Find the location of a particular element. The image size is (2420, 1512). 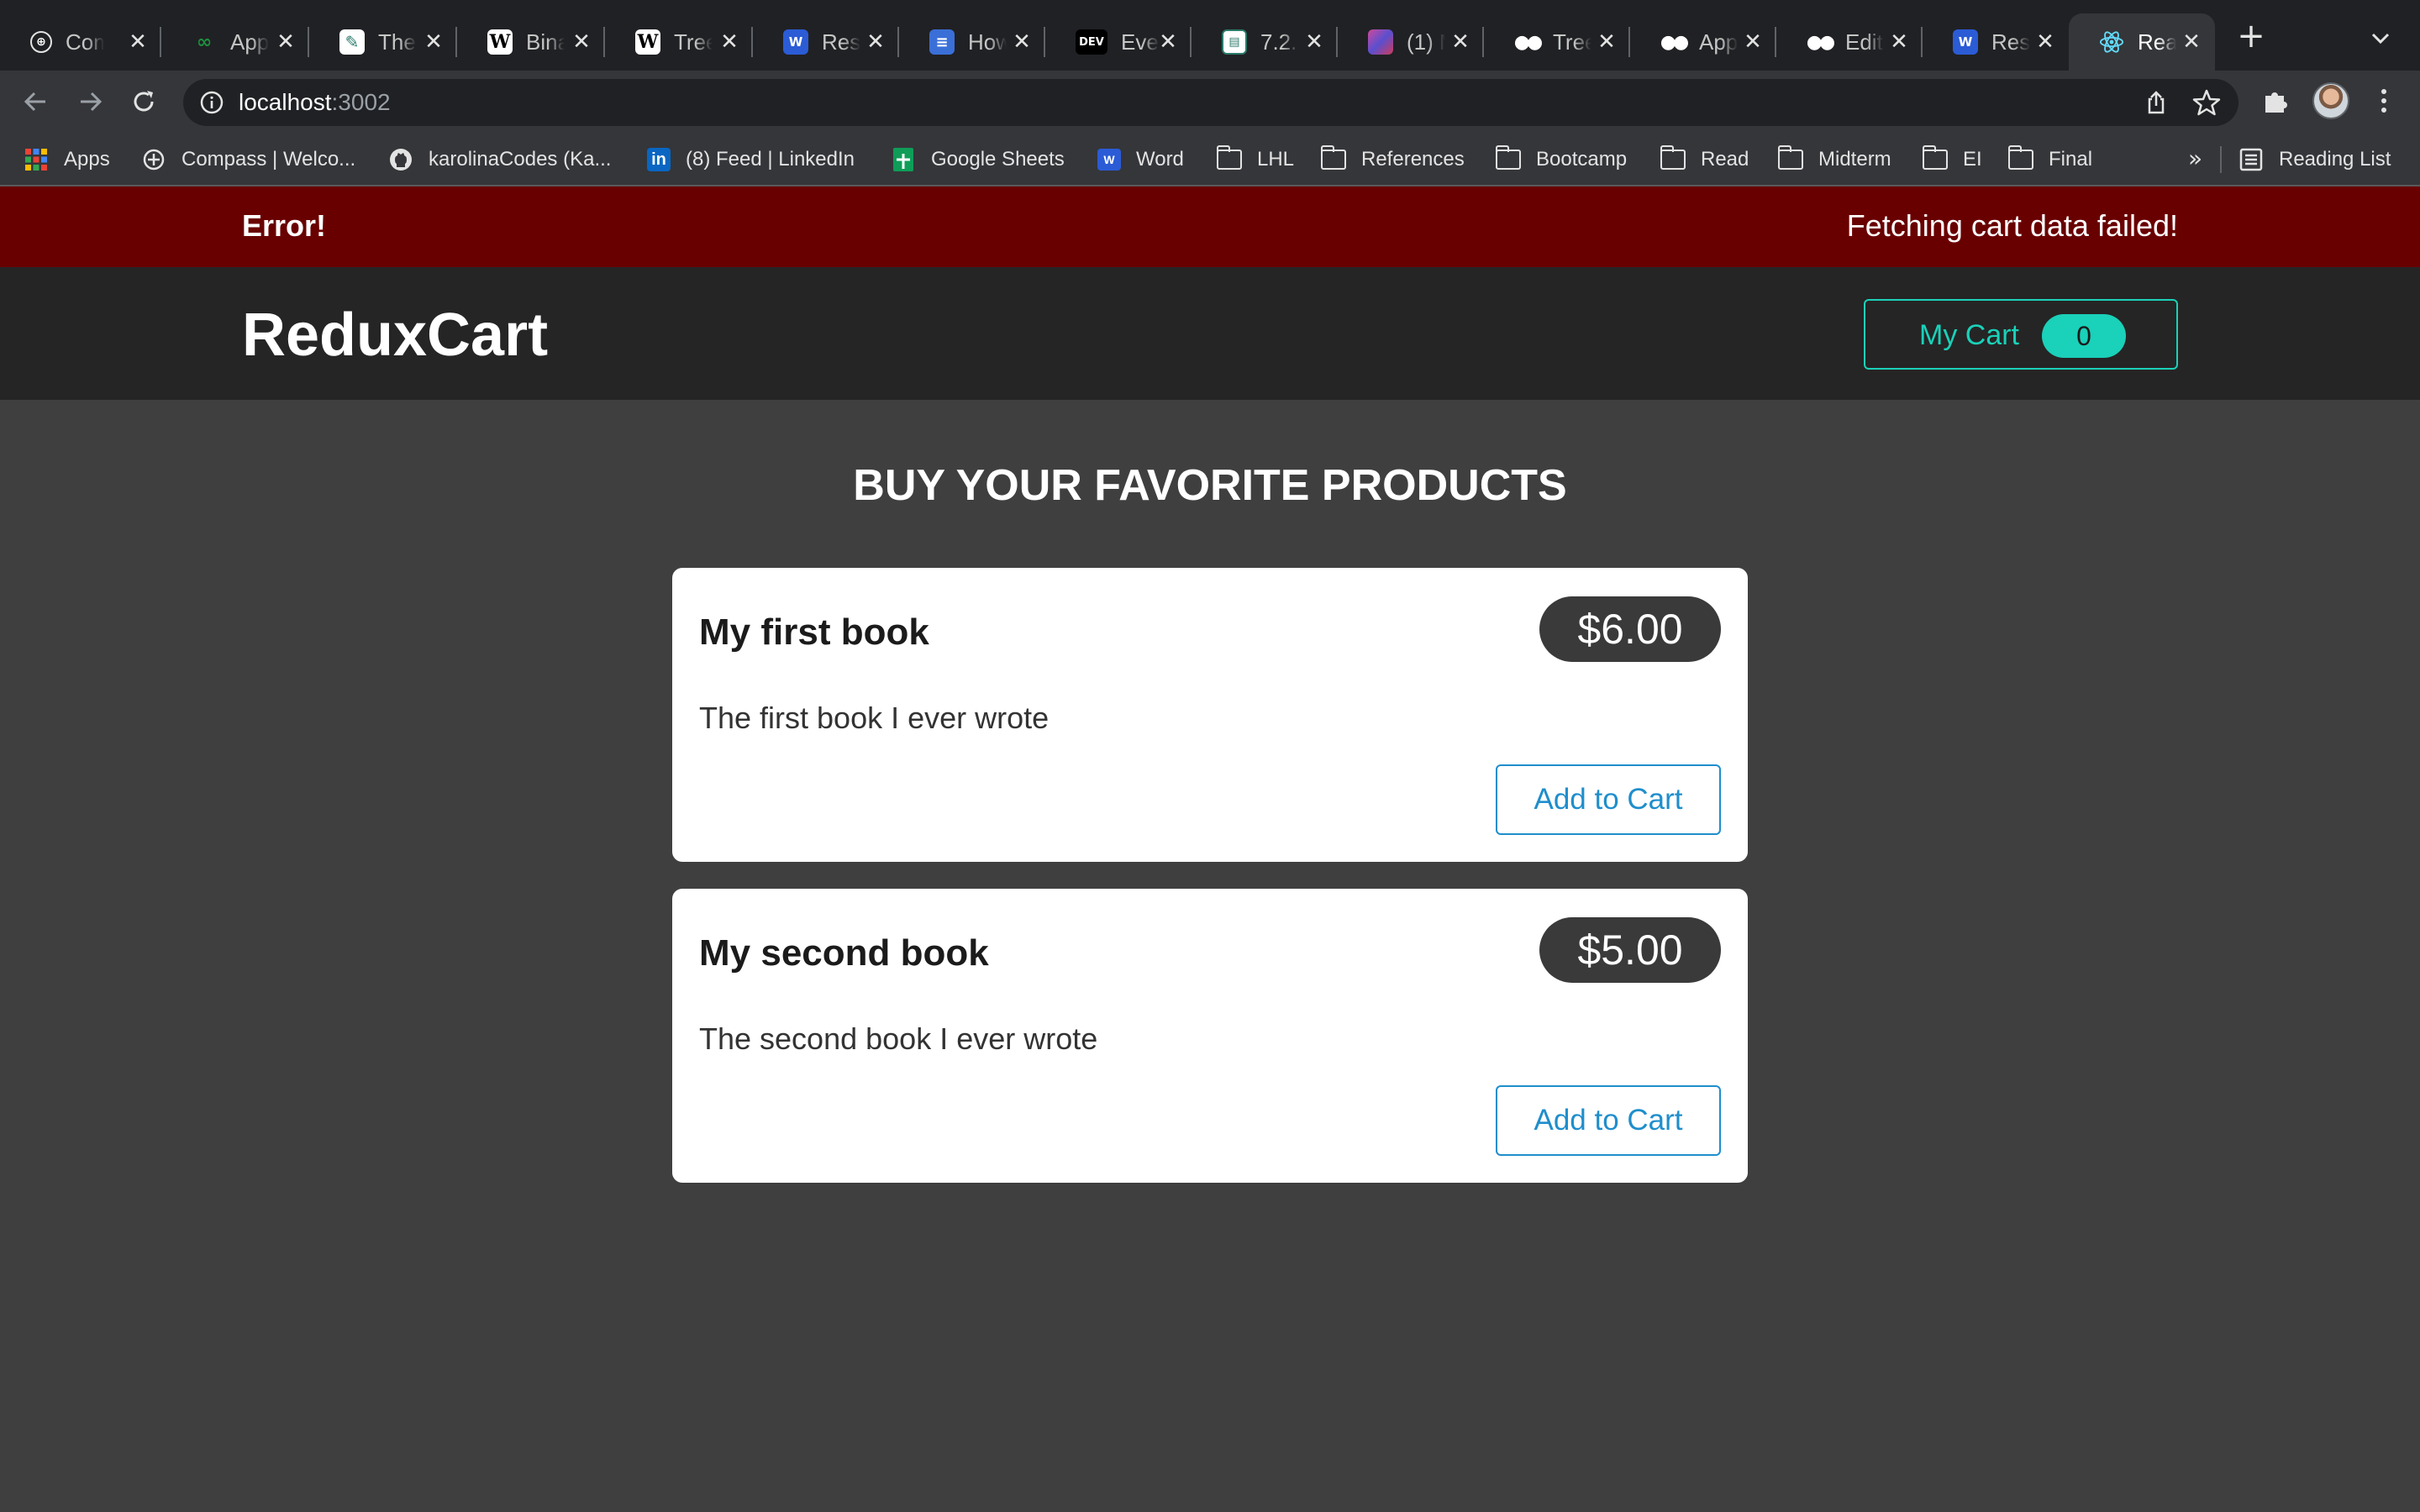

reading-list-icon is located at coordinates (2251, 159).